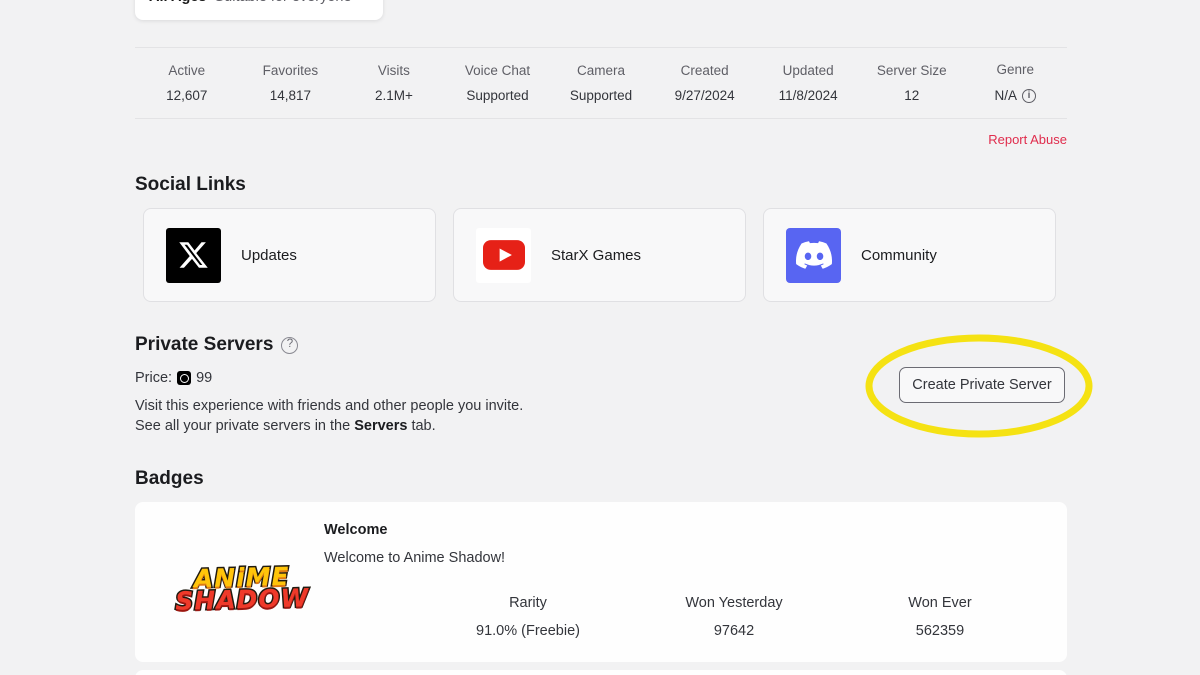 This screenshot has height=675, width=1200. I want to click on badge-stat-rarity: Rarity 91.0% (Freebie), so click(528, 617).